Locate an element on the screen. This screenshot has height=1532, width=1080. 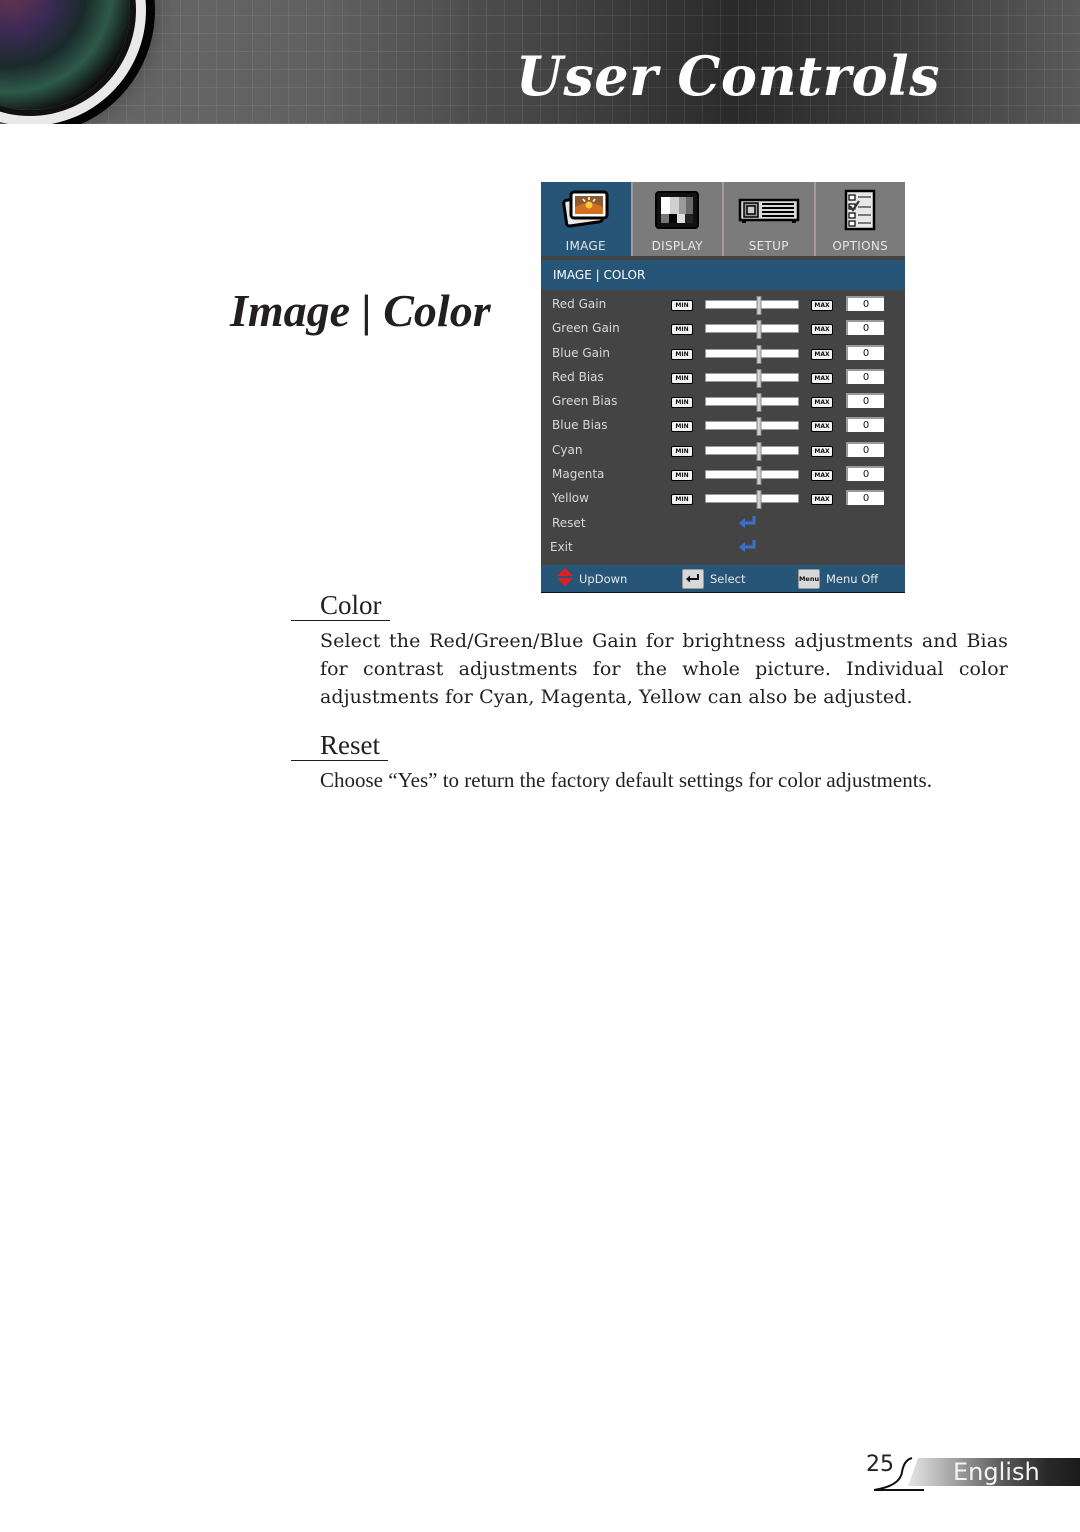
osd-tab-display: DISPLAY is located at coordinates (678, 219).